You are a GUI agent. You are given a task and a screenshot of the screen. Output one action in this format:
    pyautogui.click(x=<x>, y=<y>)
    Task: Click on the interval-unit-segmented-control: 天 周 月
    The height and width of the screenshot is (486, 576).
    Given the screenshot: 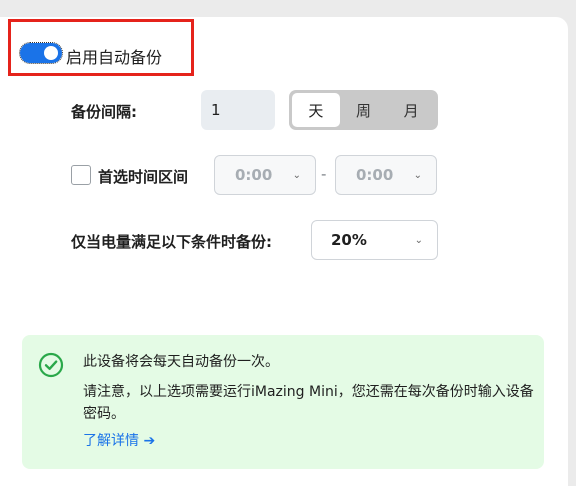 What is the action you would take?
    pyautogui.click(x=363, y=110)
    